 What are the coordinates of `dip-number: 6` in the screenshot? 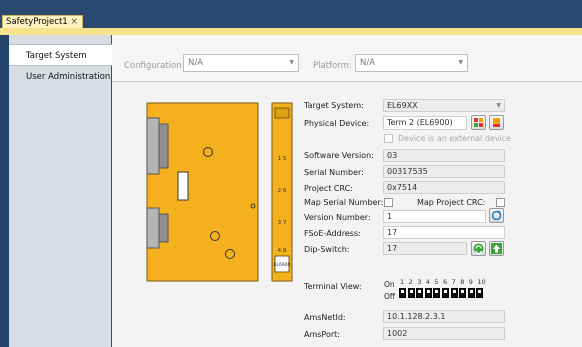 It's located at (445, 282).